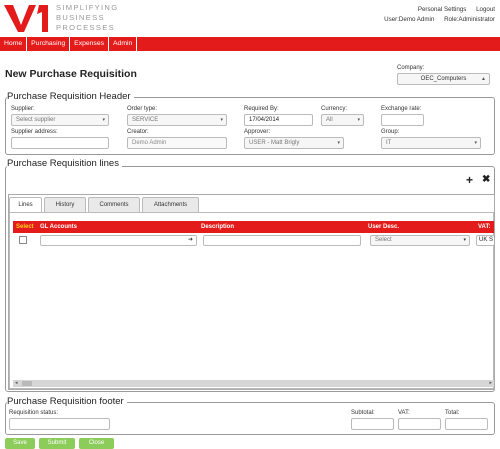  Describe the element at coordinates (409, 19) in the screenshot. I see `current-user: User:Demo Admin` at that location.